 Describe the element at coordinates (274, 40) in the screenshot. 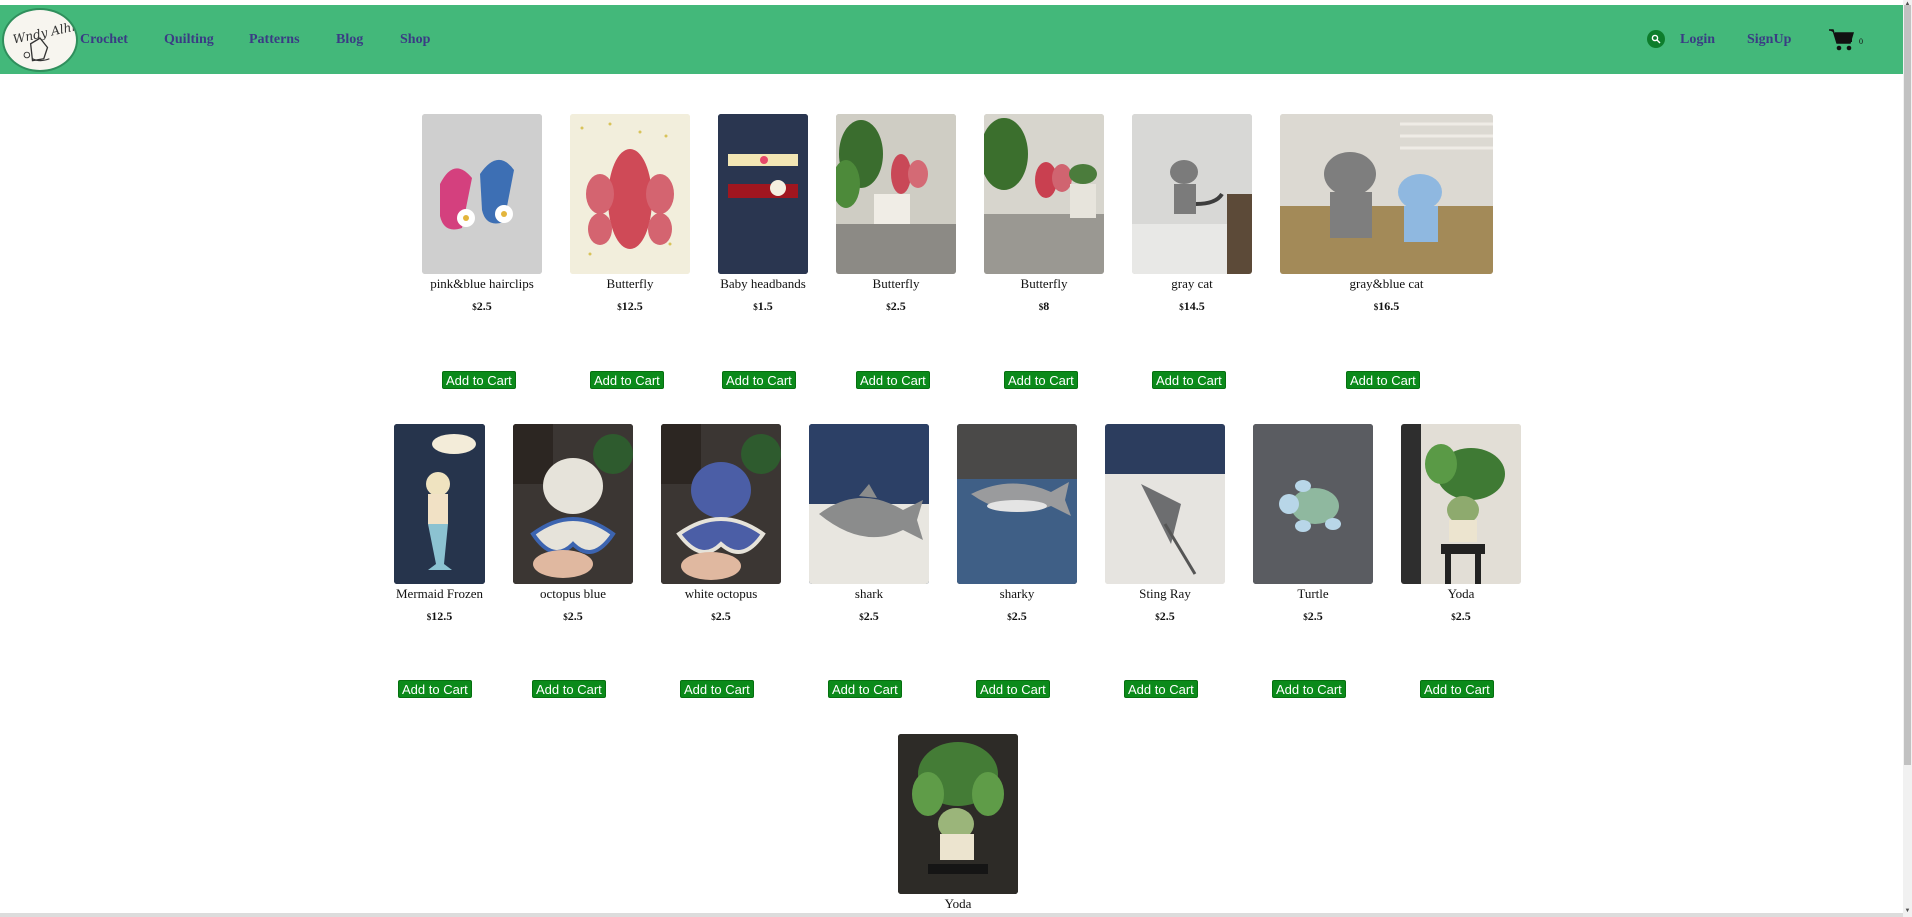

I see `nav-patterns: Patterns` at that location.